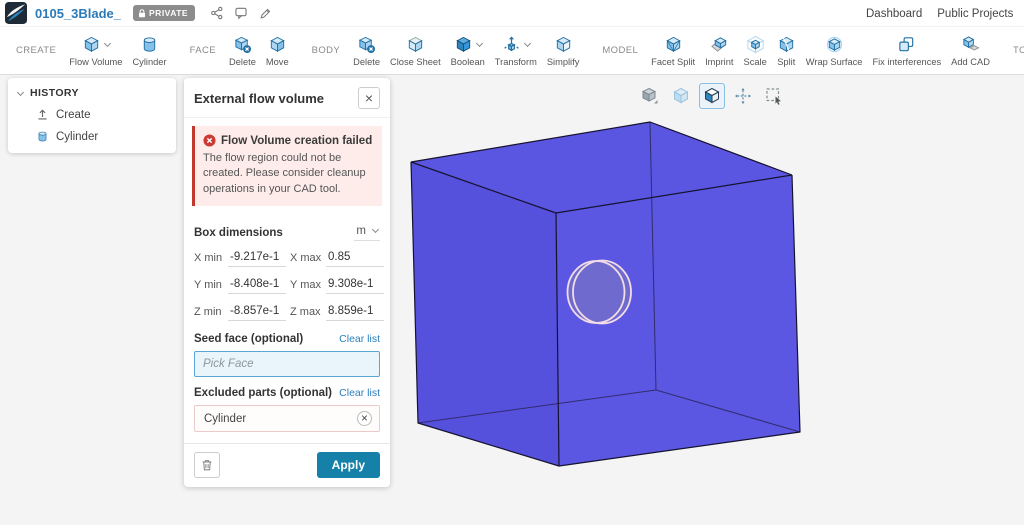 This screenshot has height=525, width=1024. Describe the element at coordinates (355, 259) in the screenshot. I see `x-max-field: 0.85` at that location.